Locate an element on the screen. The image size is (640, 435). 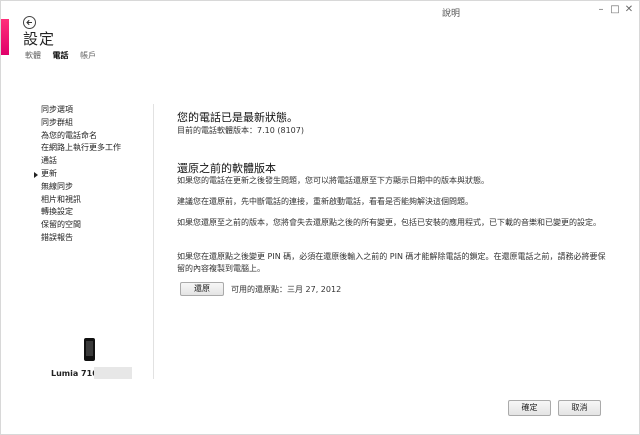
restore-button: 還原 is located at coordinates (202, 289).